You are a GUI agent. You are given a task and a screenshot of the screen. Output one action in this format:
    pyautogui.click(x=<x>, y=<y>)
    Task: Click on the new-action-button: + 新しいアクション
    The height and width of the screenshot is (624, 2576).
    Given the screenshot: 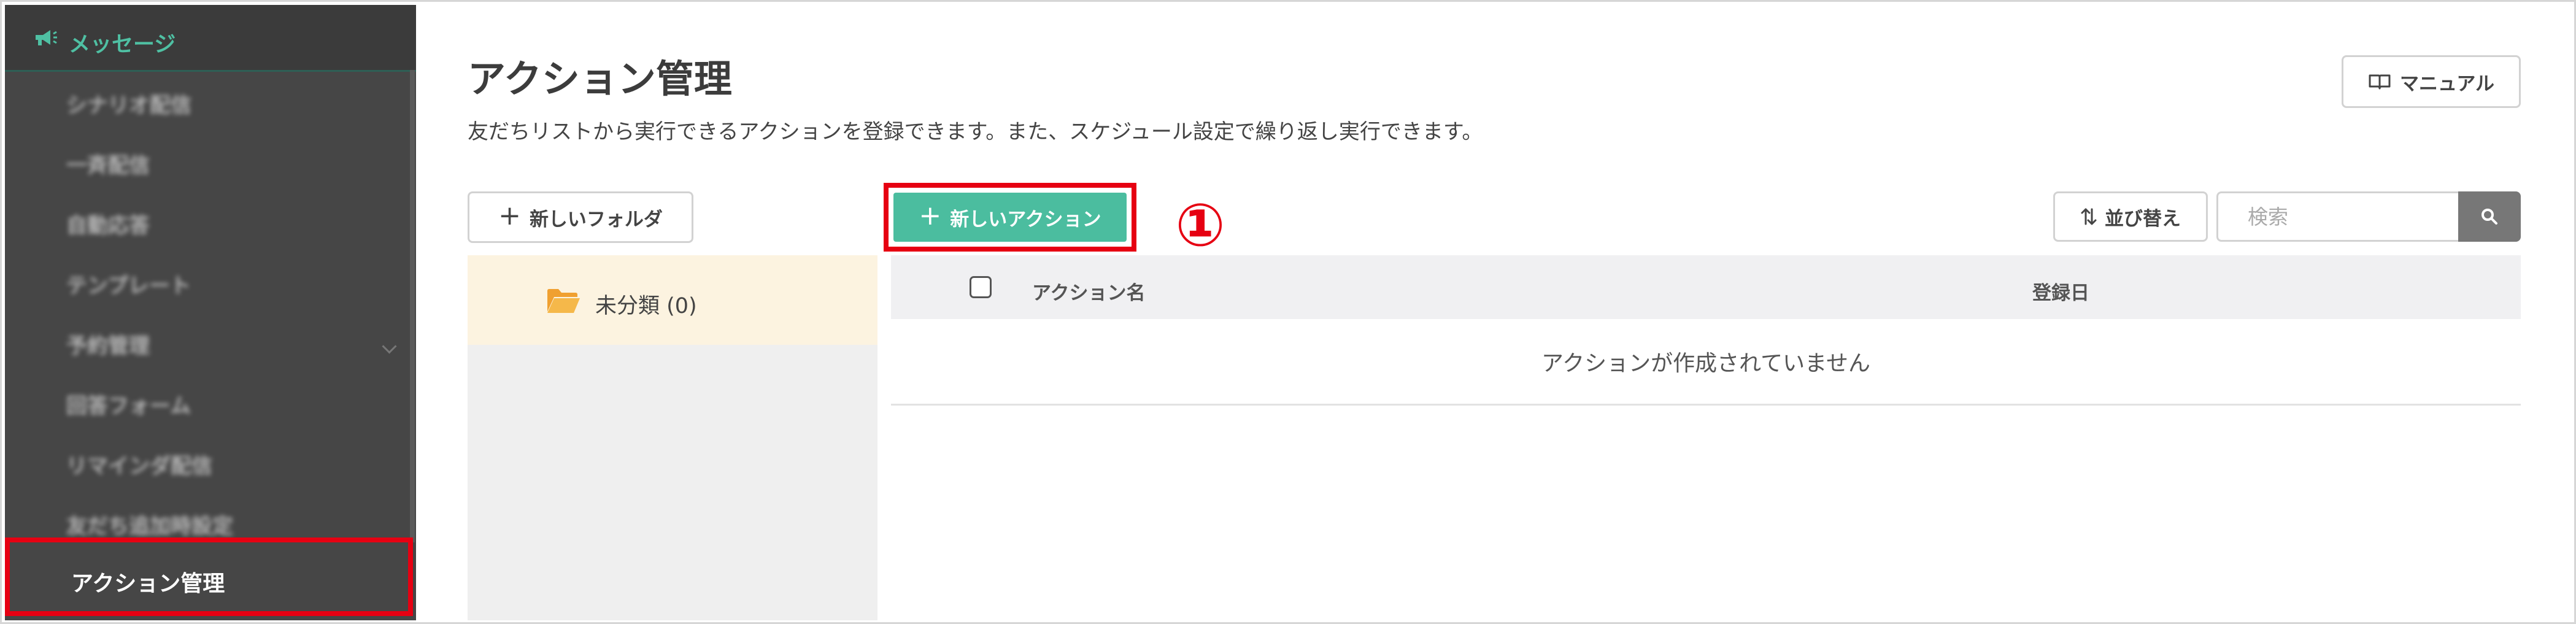 What is the action you would take?
    pyautogui.click(x=1010, y=217)
    